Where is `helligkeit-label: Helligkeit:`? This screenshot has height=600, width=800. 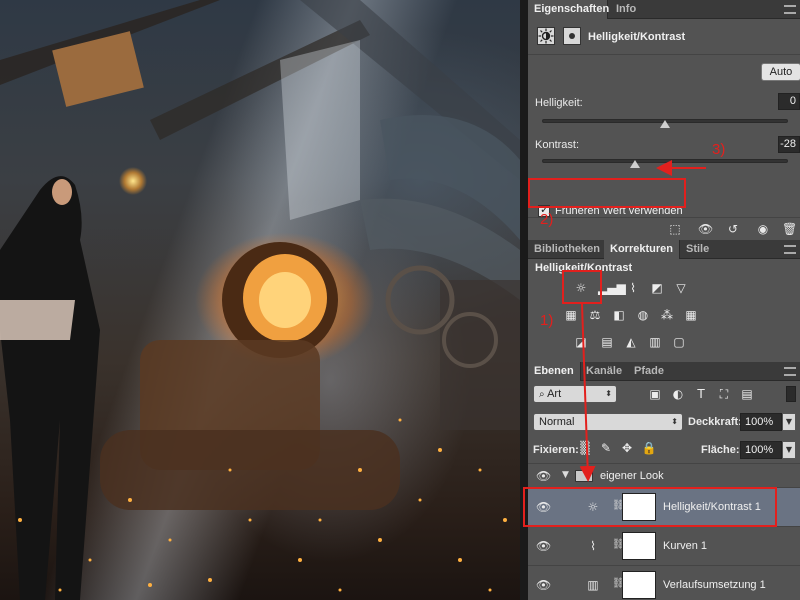
helligkeit-label: Helligkeit: is located at coordinates (559, 103).